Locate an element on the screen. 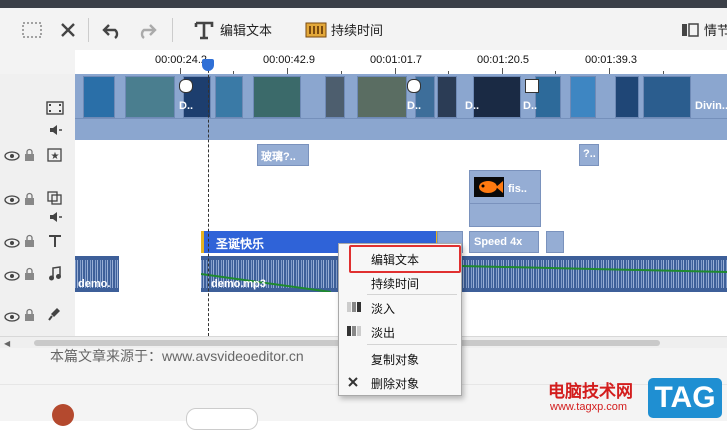 The image size is (727, 430). menu-item-duration: 持续时间 is located at coordinates (400, 282).